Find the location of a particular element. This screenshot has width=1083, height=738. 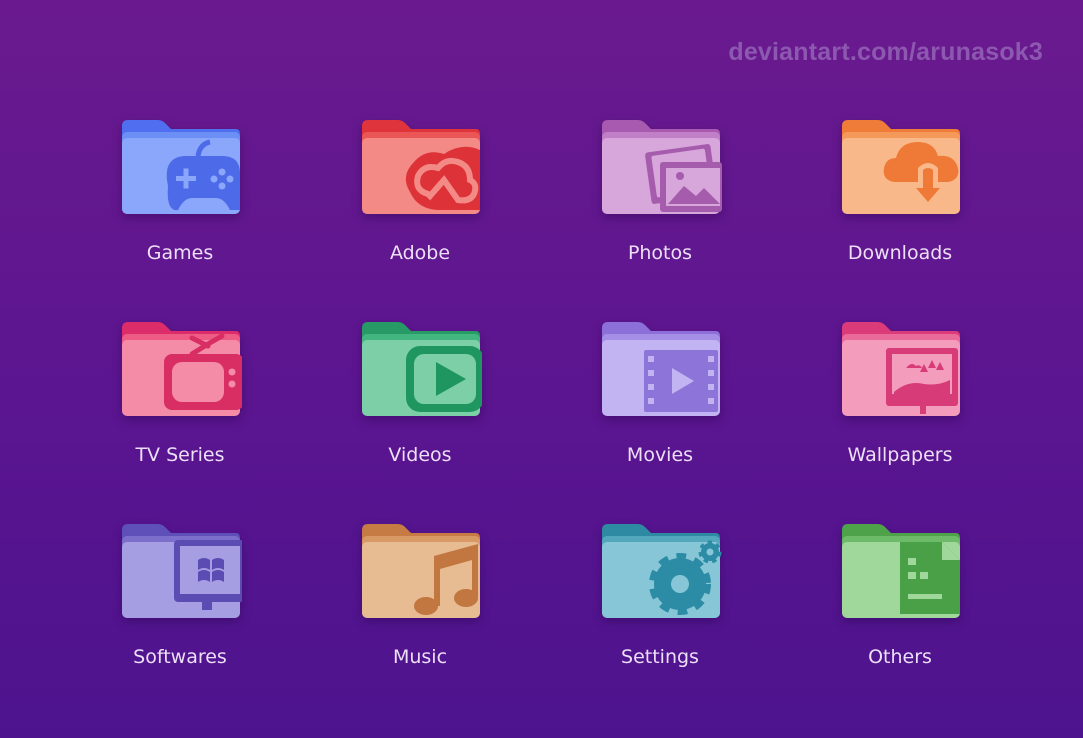

document-icon is located at coordinates (900, 572).